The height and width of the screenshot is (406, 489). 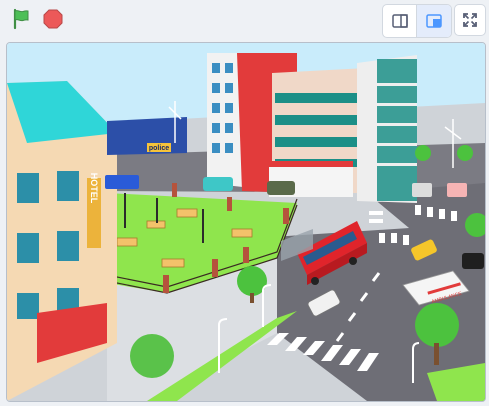 What do you see at coordinates (397, 130) in the screenshot?
I see `tower-right-glass` at bounding box center [397, 130].